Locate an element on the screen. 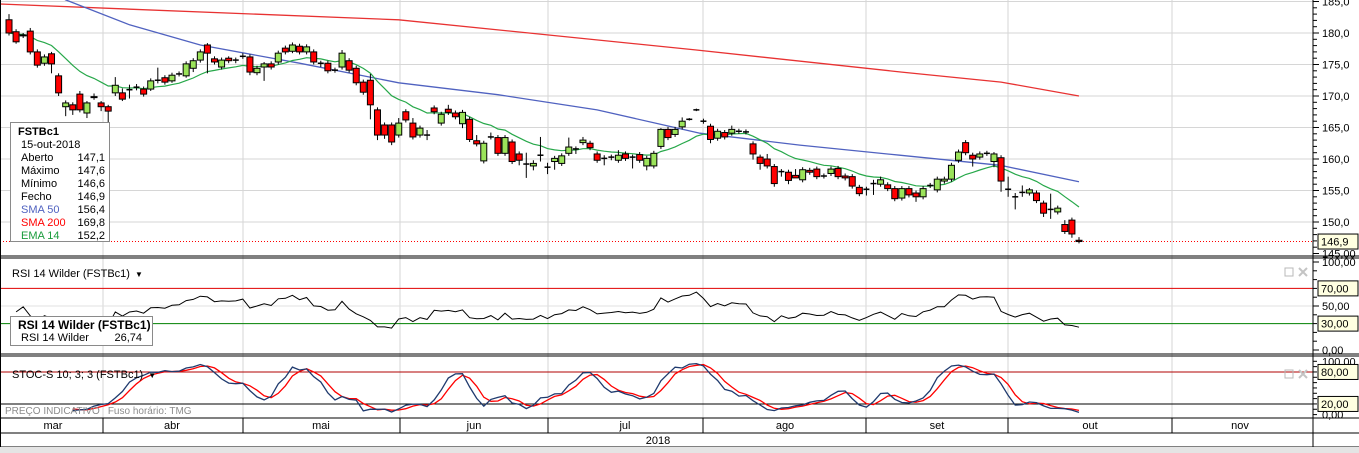  rsi-indicator-menu: RSI 14 Wilder (FSTBc1) ▼ is located at coordinates (77, 274).